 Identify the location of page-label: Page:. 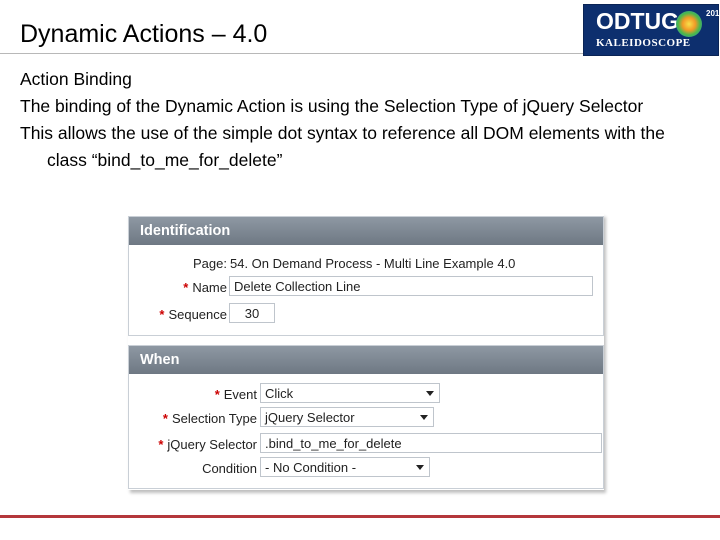
(210, 263).